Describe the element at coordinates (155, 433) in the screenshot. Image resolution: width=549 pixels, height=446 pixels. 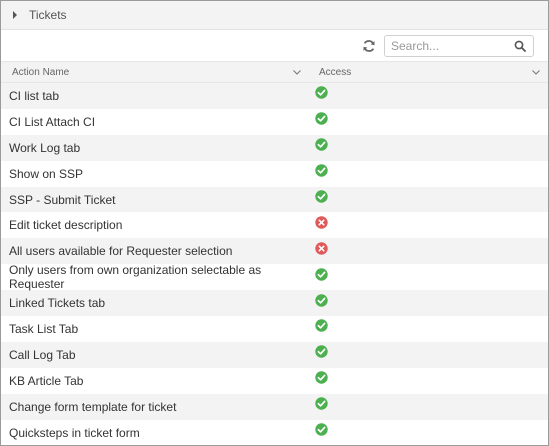
I see `action-name-cell: Quicksteps in ticket form` at that location.